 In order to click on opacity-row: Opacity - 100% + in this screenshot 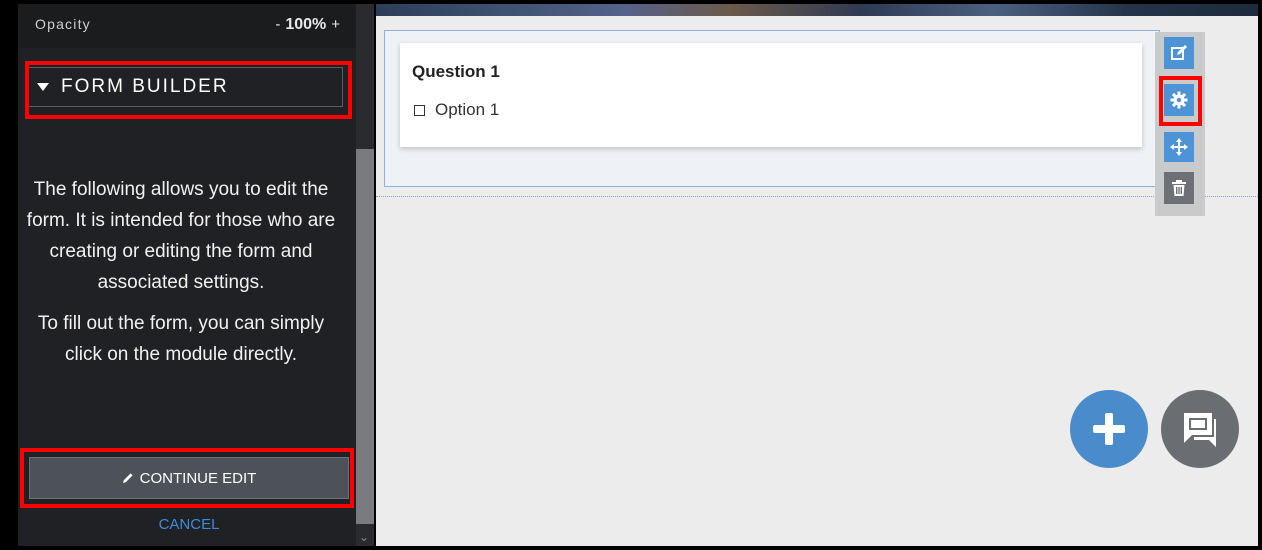, I will do `click(189, 26)`.